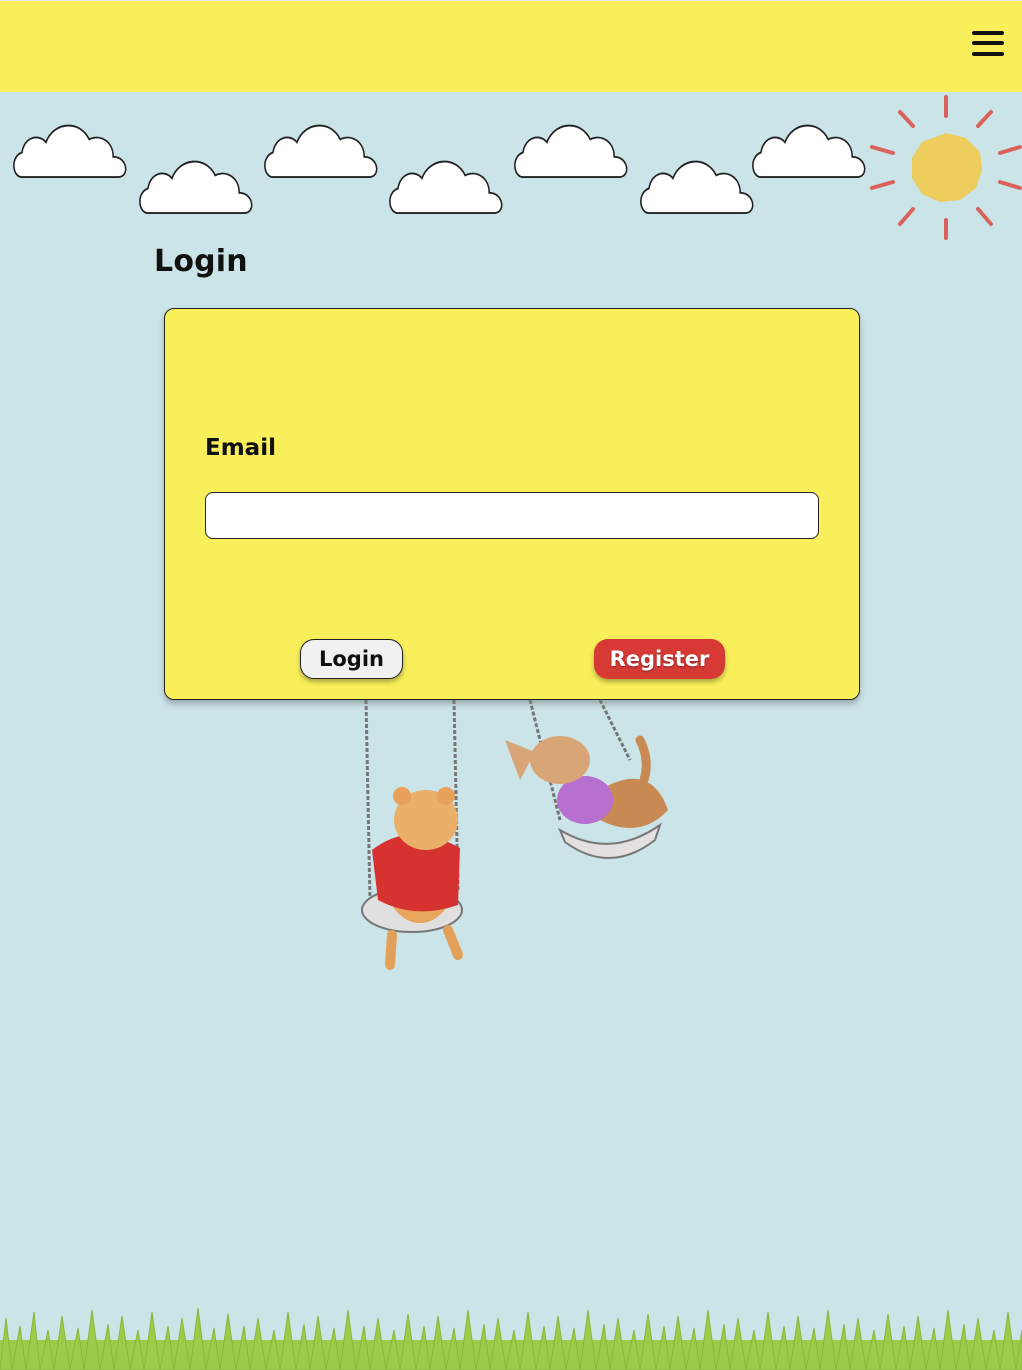  Describe the element at coordinates (412, 878) in the screenshot. I see `mouse-red-shirt` at that location.